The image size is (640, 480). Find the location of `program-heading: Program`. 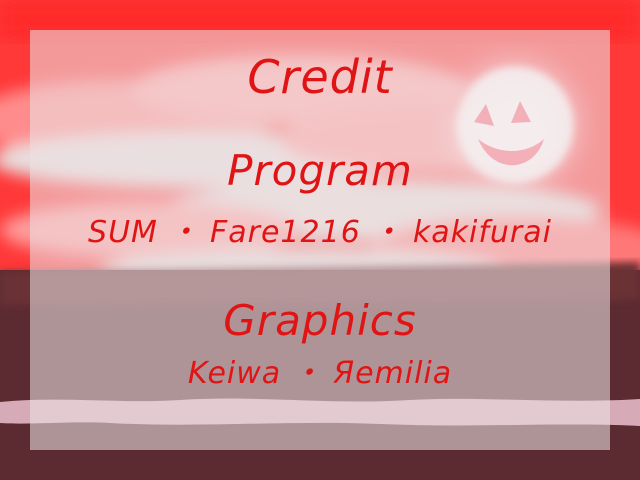

program-heading: Program is located at coordinates (320, 170).